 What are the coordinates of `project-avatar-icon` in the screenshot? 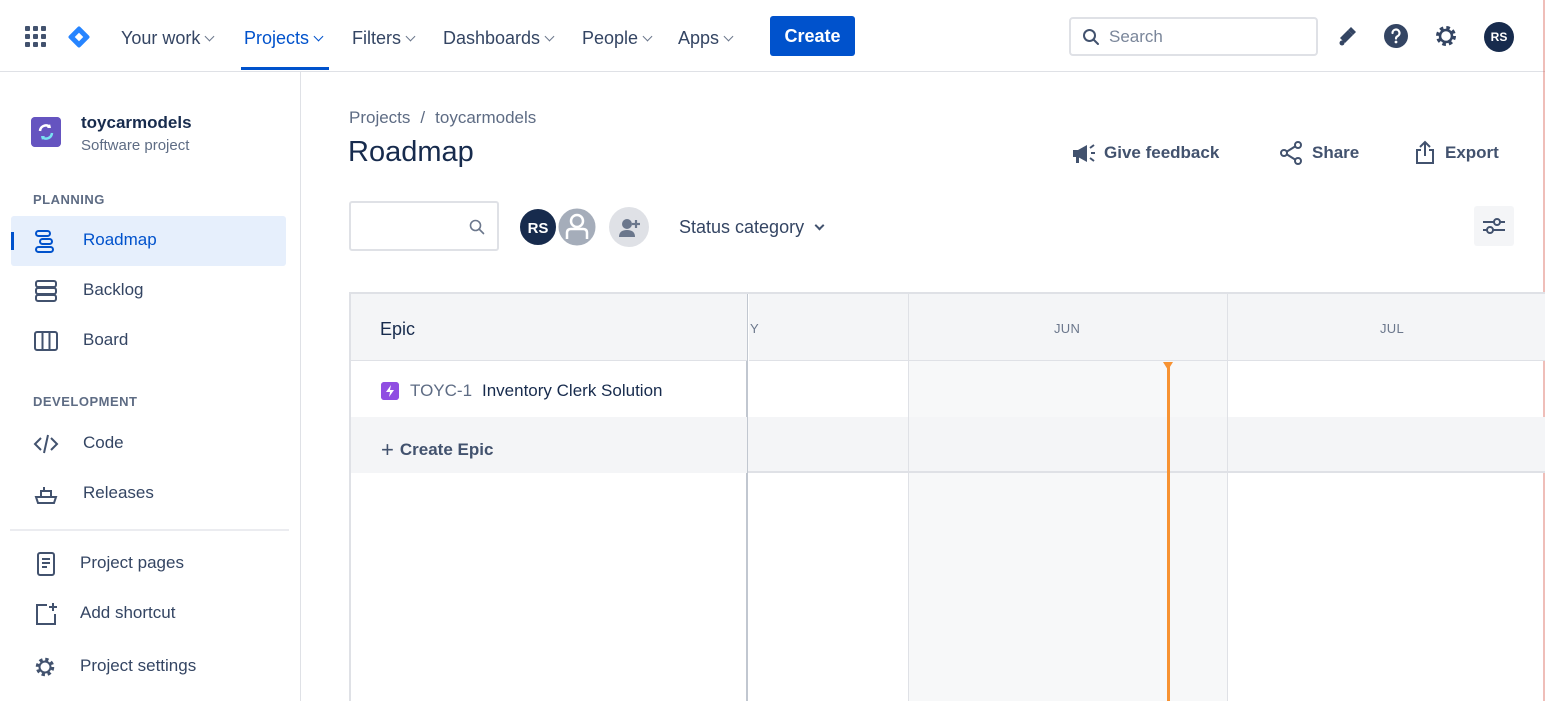 It's located at (46, 132).